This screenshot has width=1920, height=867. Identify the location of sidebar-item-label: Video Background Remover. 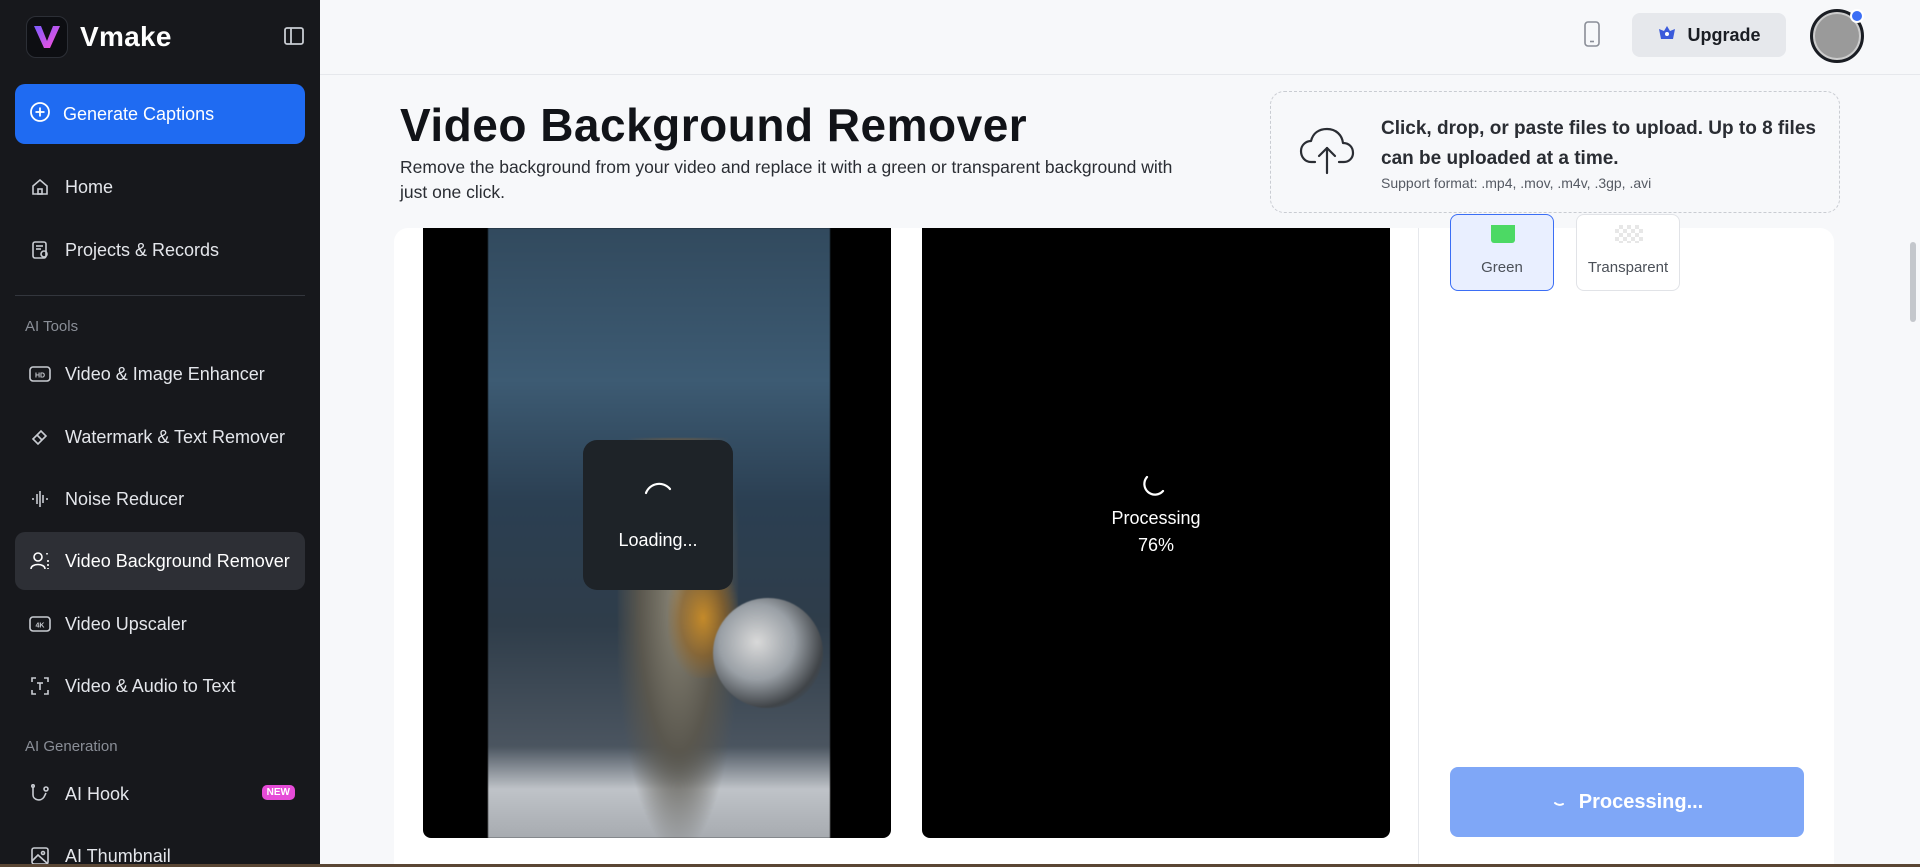
(177, 560).